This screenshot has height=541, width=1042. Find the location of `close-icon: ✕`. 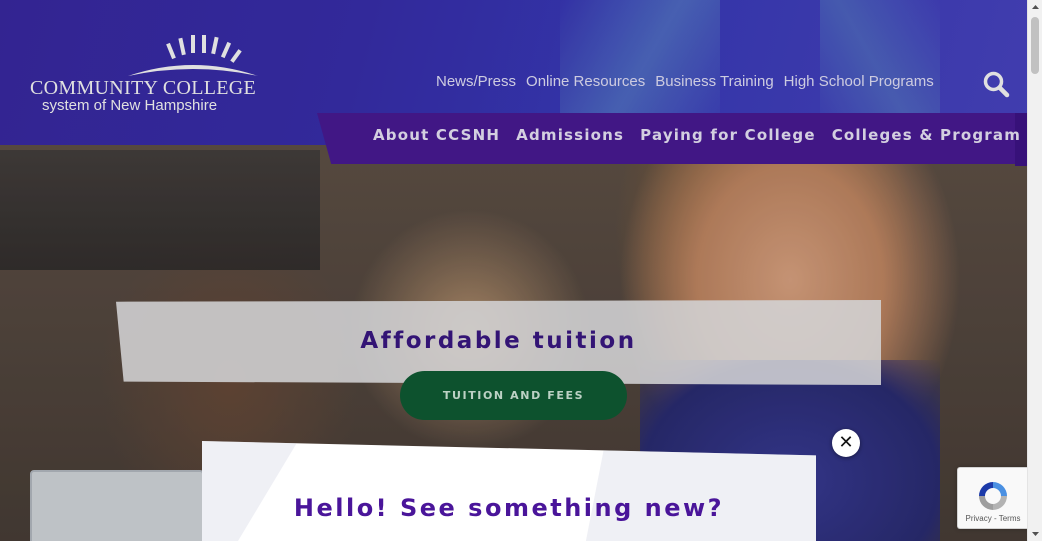

close-icon: ✕ is located at coordinates (846, 443).